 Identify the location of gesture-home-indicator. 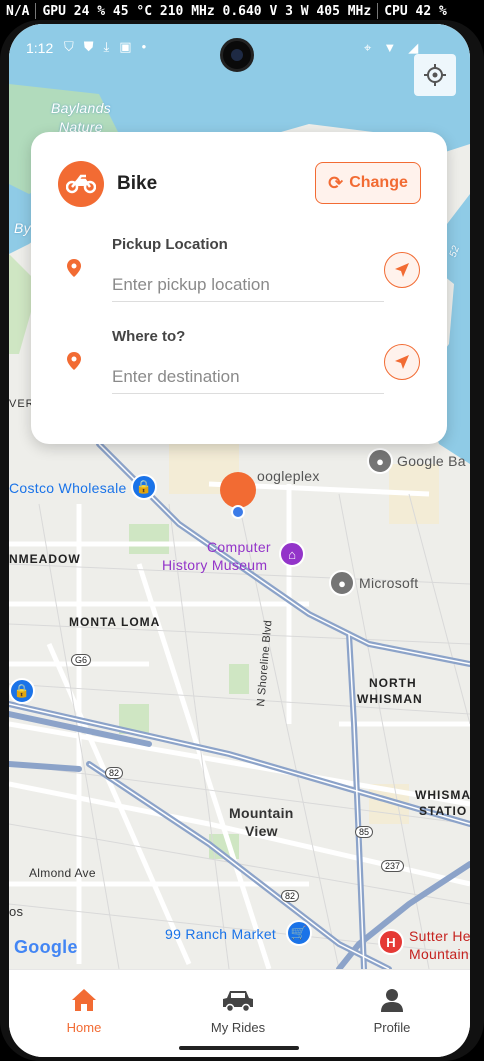
(239, 1048).